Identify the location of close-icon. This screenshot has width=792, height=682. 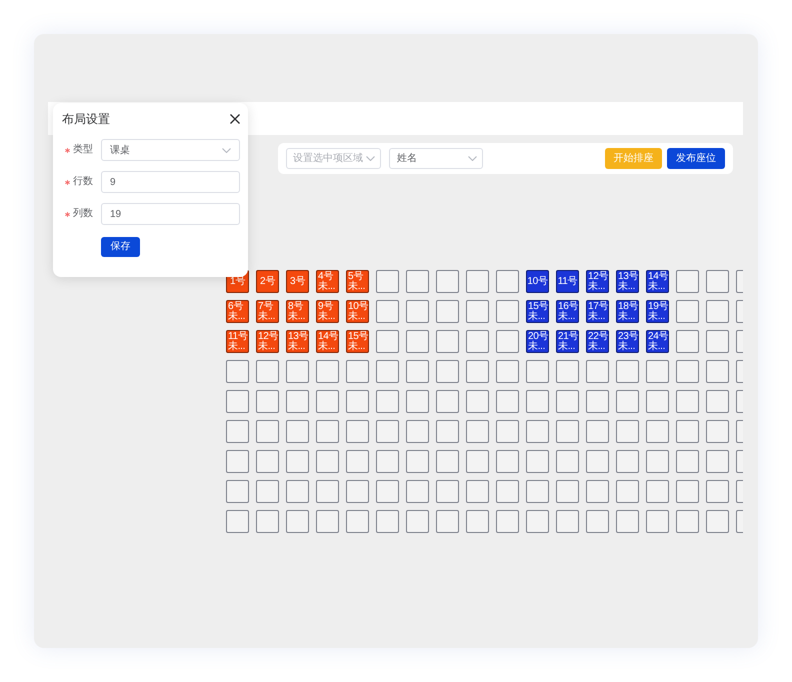
(235, 119).